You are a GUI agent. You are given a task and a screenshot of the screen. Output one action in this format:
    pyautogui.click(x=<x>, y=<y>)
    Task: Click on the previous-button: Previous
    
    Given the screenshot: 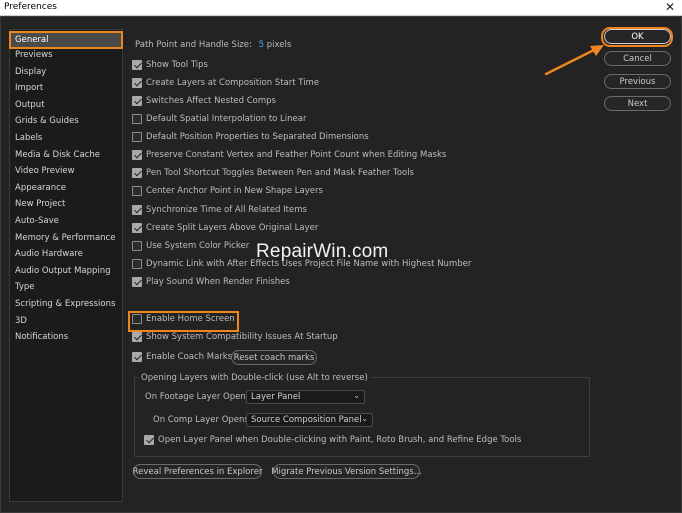 What is the action you would take?
    pyautogui.click(x=637, y=81)
    